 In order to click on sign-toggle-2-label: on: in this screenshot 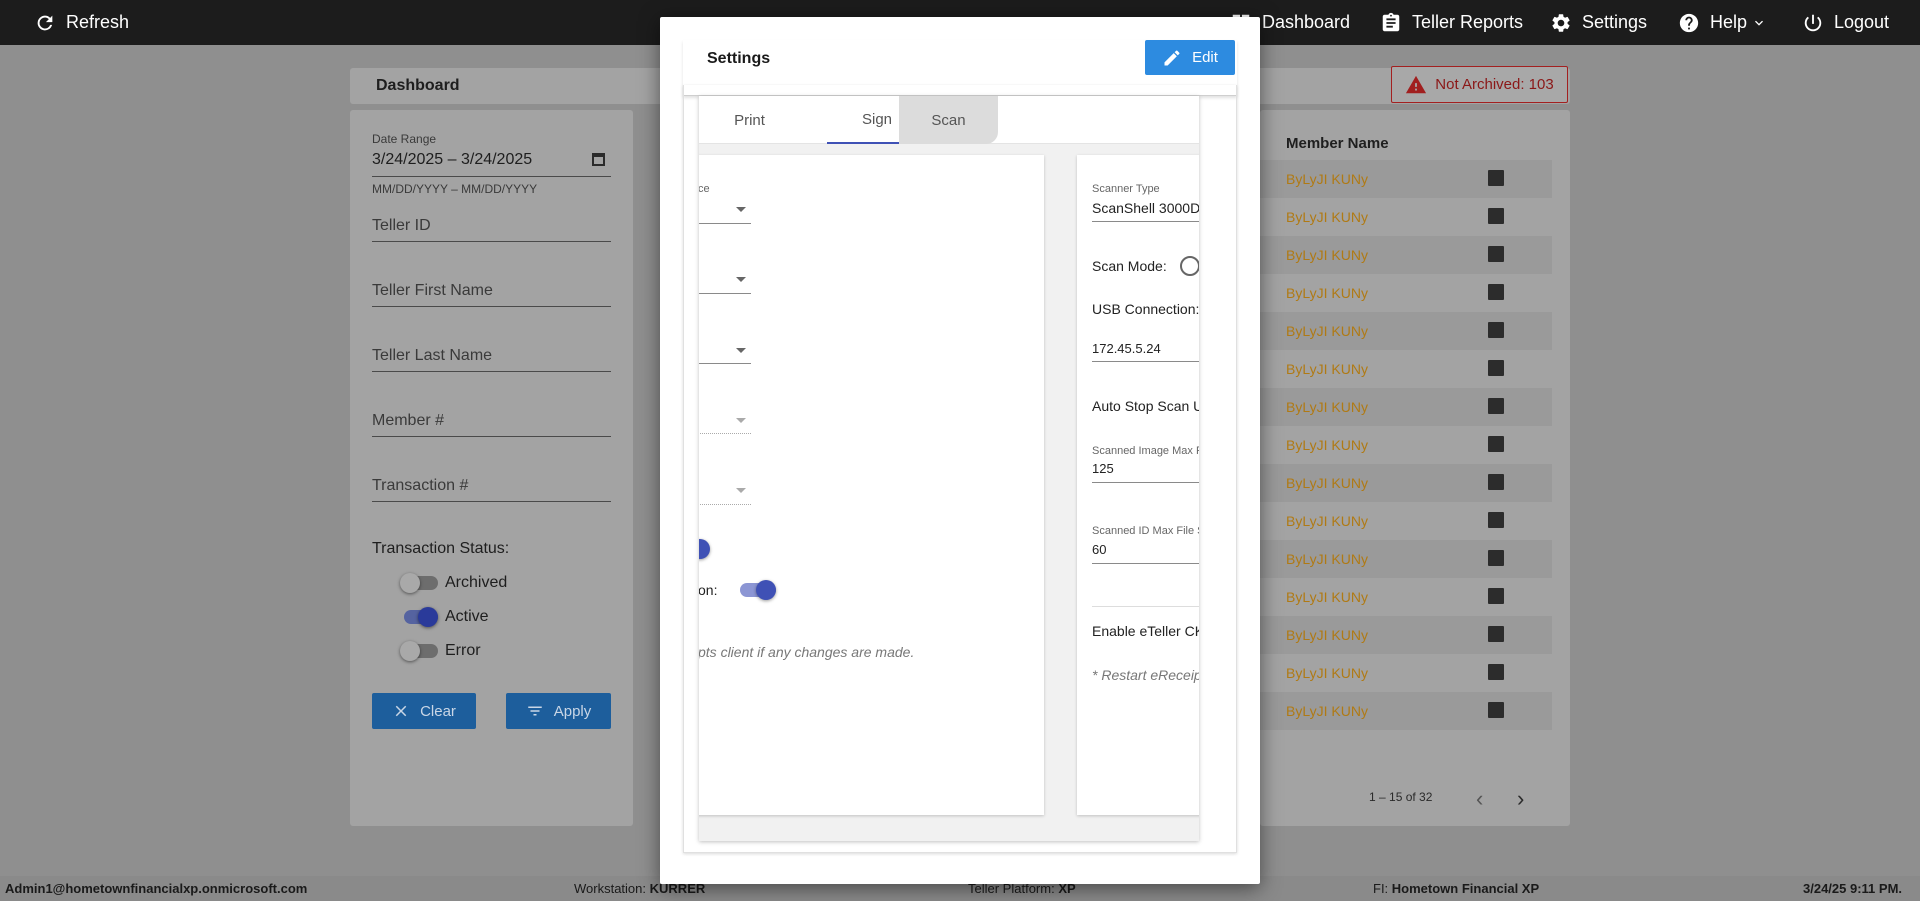, I will do `click(708, 590)`.